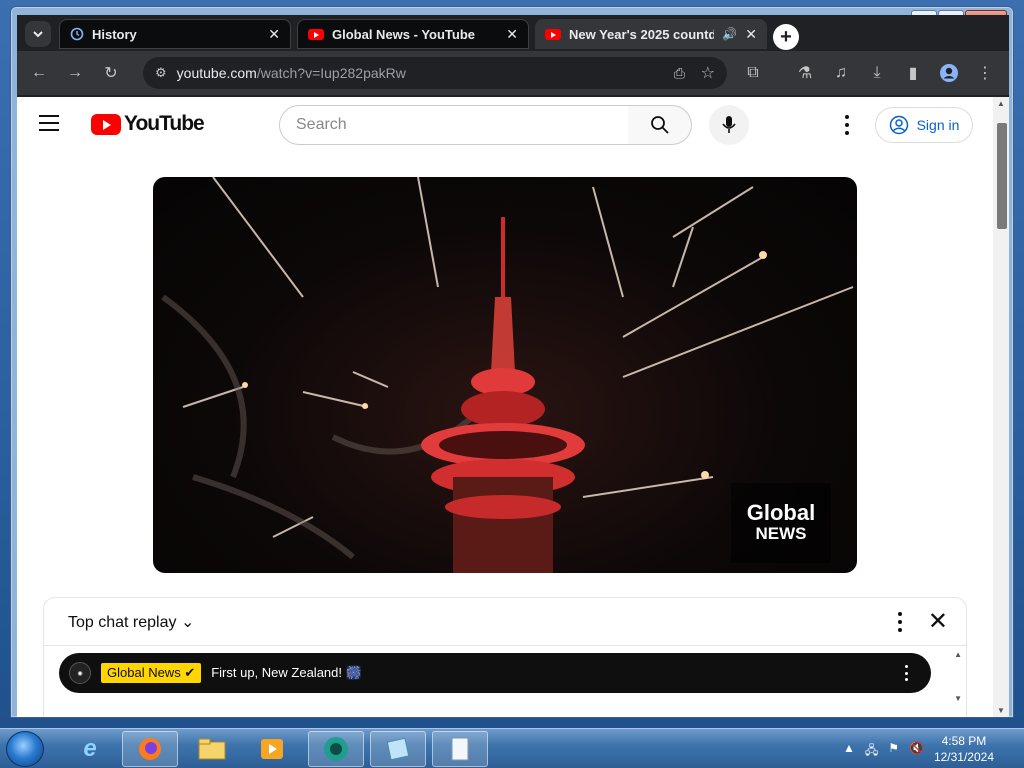  Describe the element at coordinates (505, 622) in the screenshot. I see `chat-header: Top chat replay ⌄ ✕` at that location.